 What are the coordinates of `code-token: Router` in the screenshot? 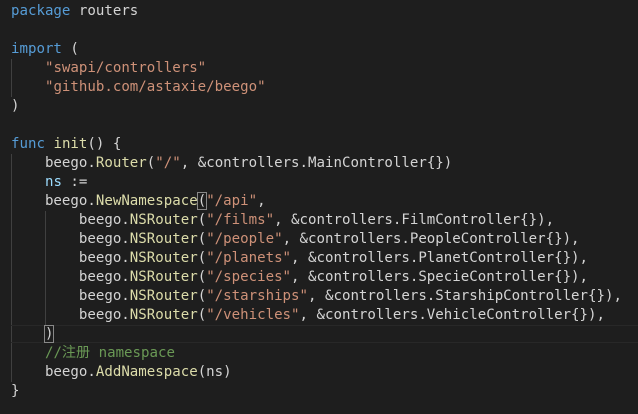 It's located at (121, 163).